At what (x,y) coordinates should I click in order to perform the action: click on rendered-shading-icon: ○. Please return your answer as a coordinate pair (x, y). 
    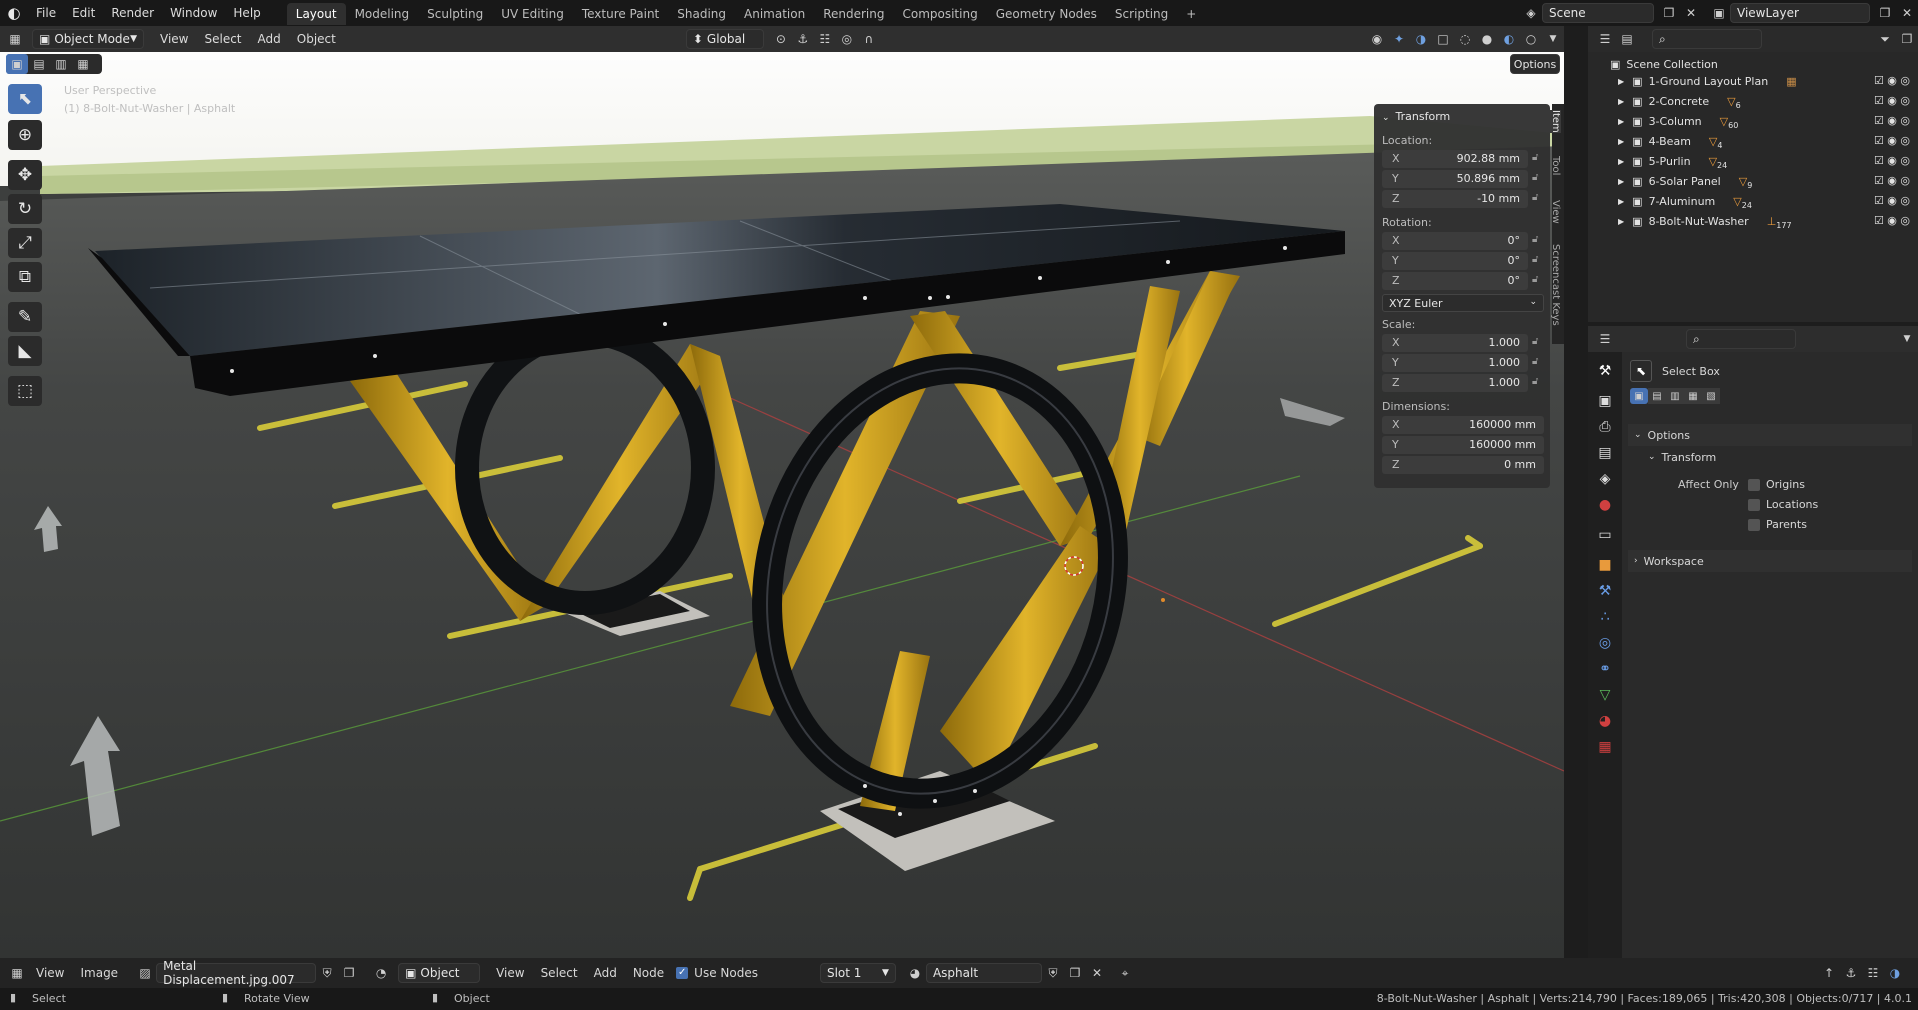
    Looking at the image, I should click on (1531, 39).